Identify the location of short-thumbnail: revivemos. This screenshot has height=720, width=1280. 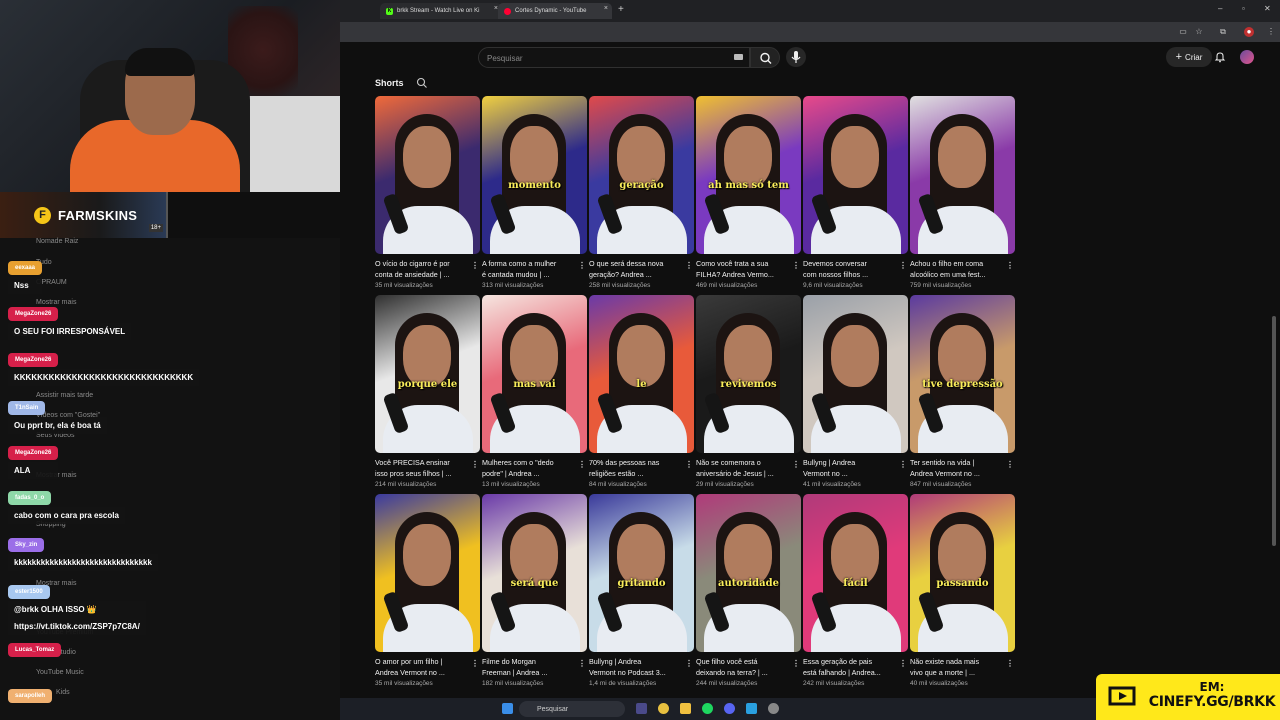
(748, 374).